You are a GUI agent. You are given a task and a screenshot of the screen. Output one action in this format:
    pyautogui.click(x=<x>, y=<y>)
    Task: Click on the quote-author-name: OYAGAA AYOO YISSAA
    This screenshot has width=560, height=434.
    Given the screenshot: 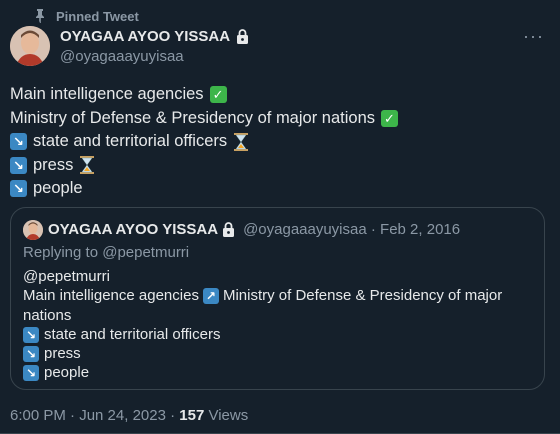 What is the action you would take?
    pyautogui.click(x=133, y=229)
    